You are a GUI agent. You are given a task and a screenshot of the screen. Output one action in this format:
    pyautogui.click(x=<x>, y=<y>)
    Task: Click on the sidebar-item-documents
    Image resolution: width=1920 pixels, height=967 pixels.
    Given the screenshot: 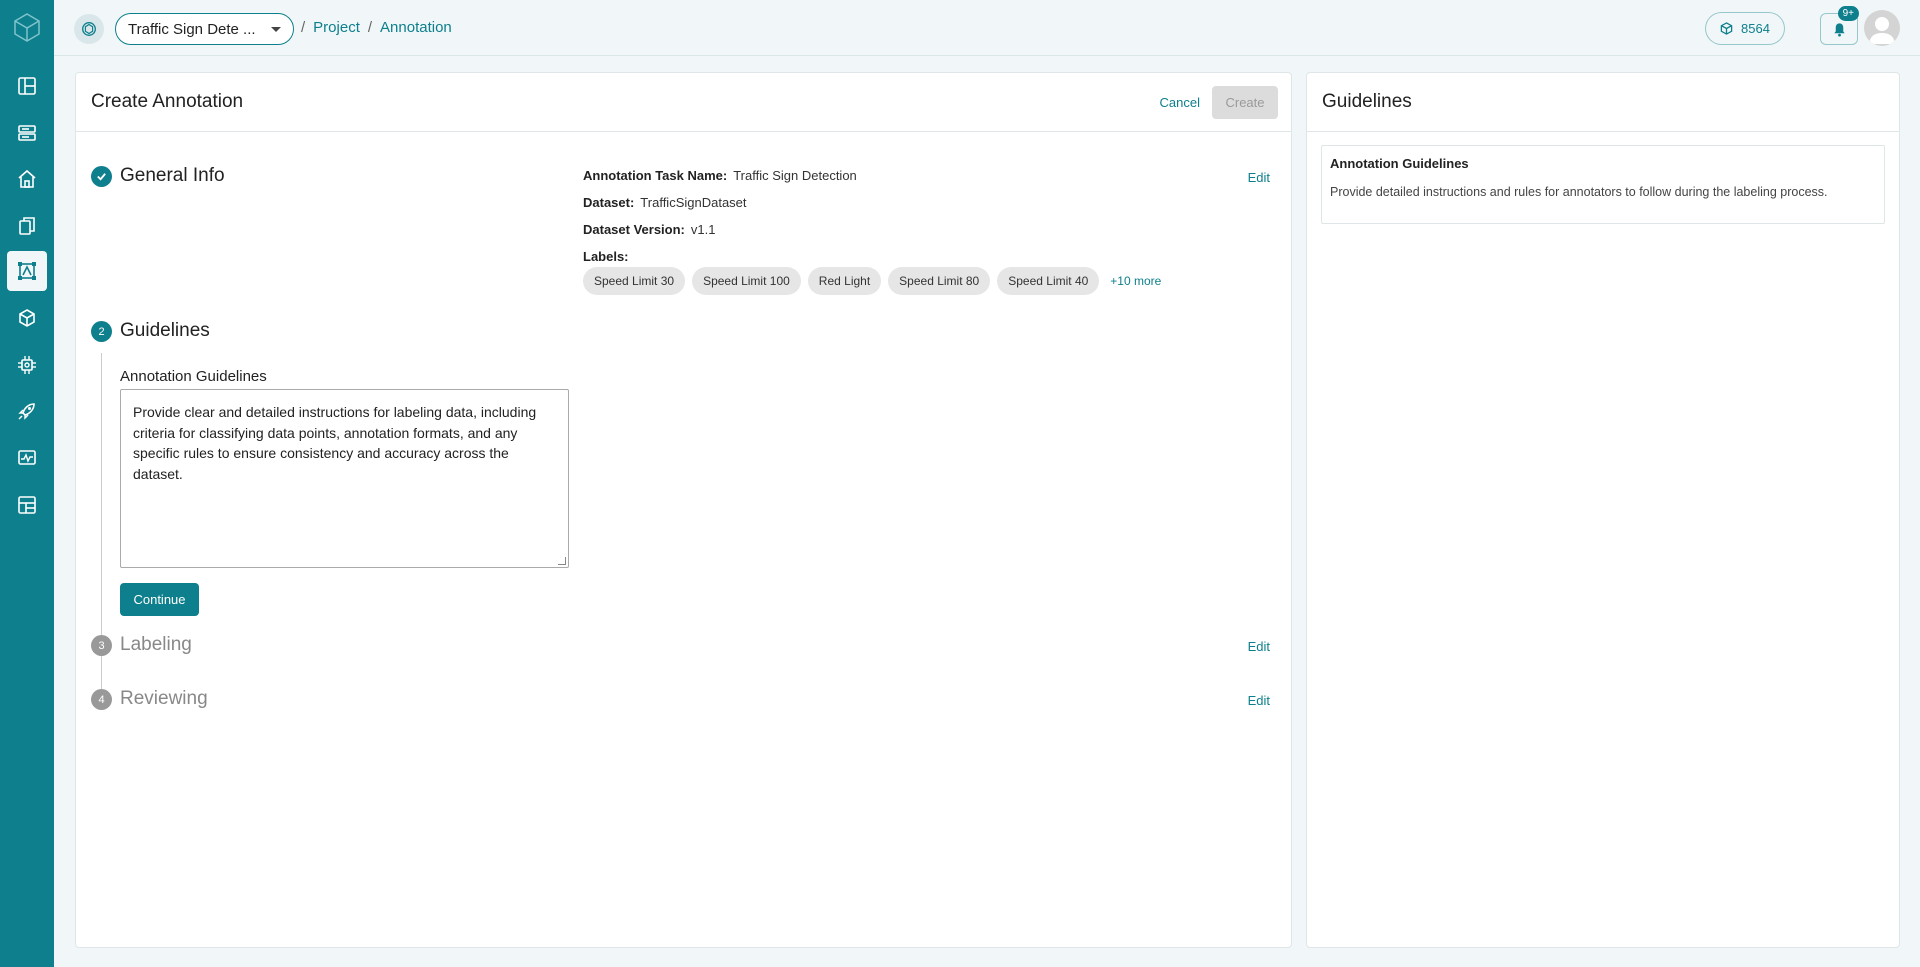 What is the action you would take?
    pyautogui.click(x=27, y=226)
    